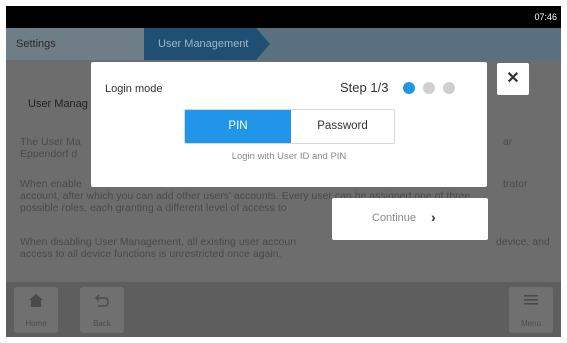  I want to click on hamburger-menu-icon, so click(531, 301).